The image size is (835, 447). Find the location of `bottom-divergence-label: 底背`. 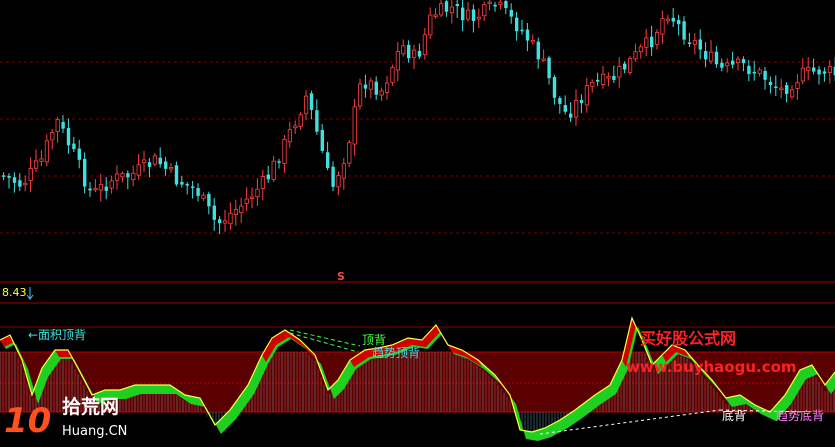

bottom-divergence-label: 底背 is located at coordinates (734, 415).